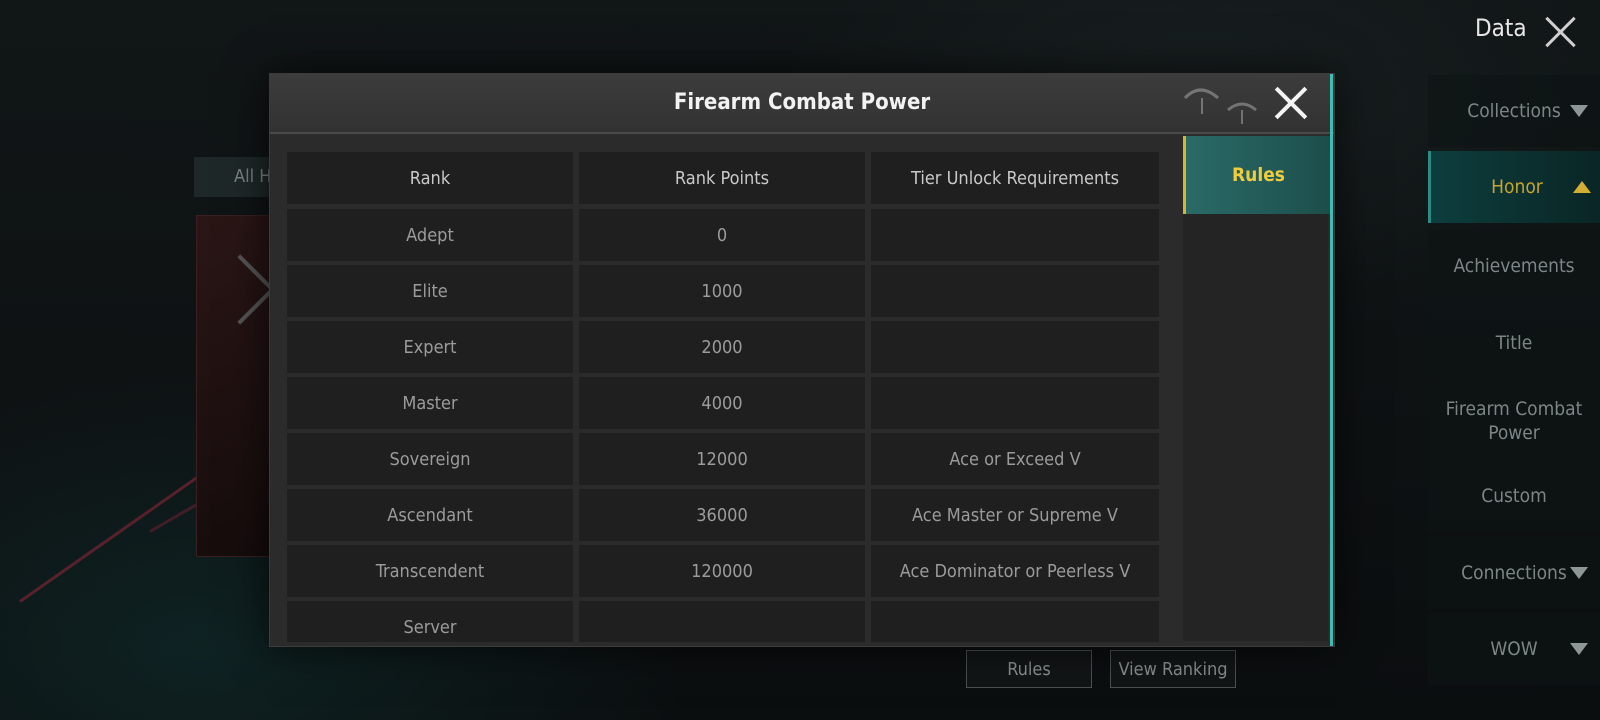  I want to click on sidebar-item-collections: Collections, so click(1514, 111).